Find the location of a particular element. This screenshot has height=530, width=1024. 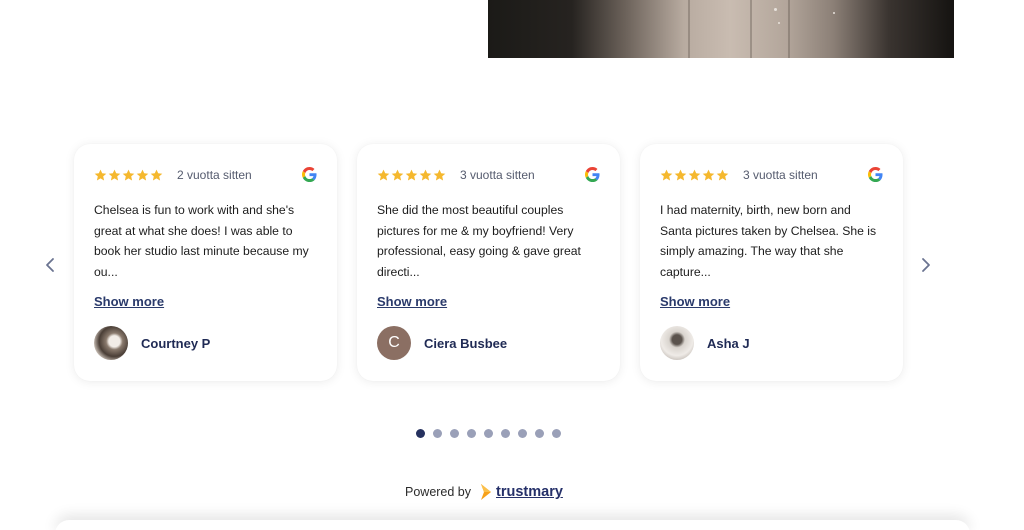

carousel-next-button is located at coordinates (926, 265).